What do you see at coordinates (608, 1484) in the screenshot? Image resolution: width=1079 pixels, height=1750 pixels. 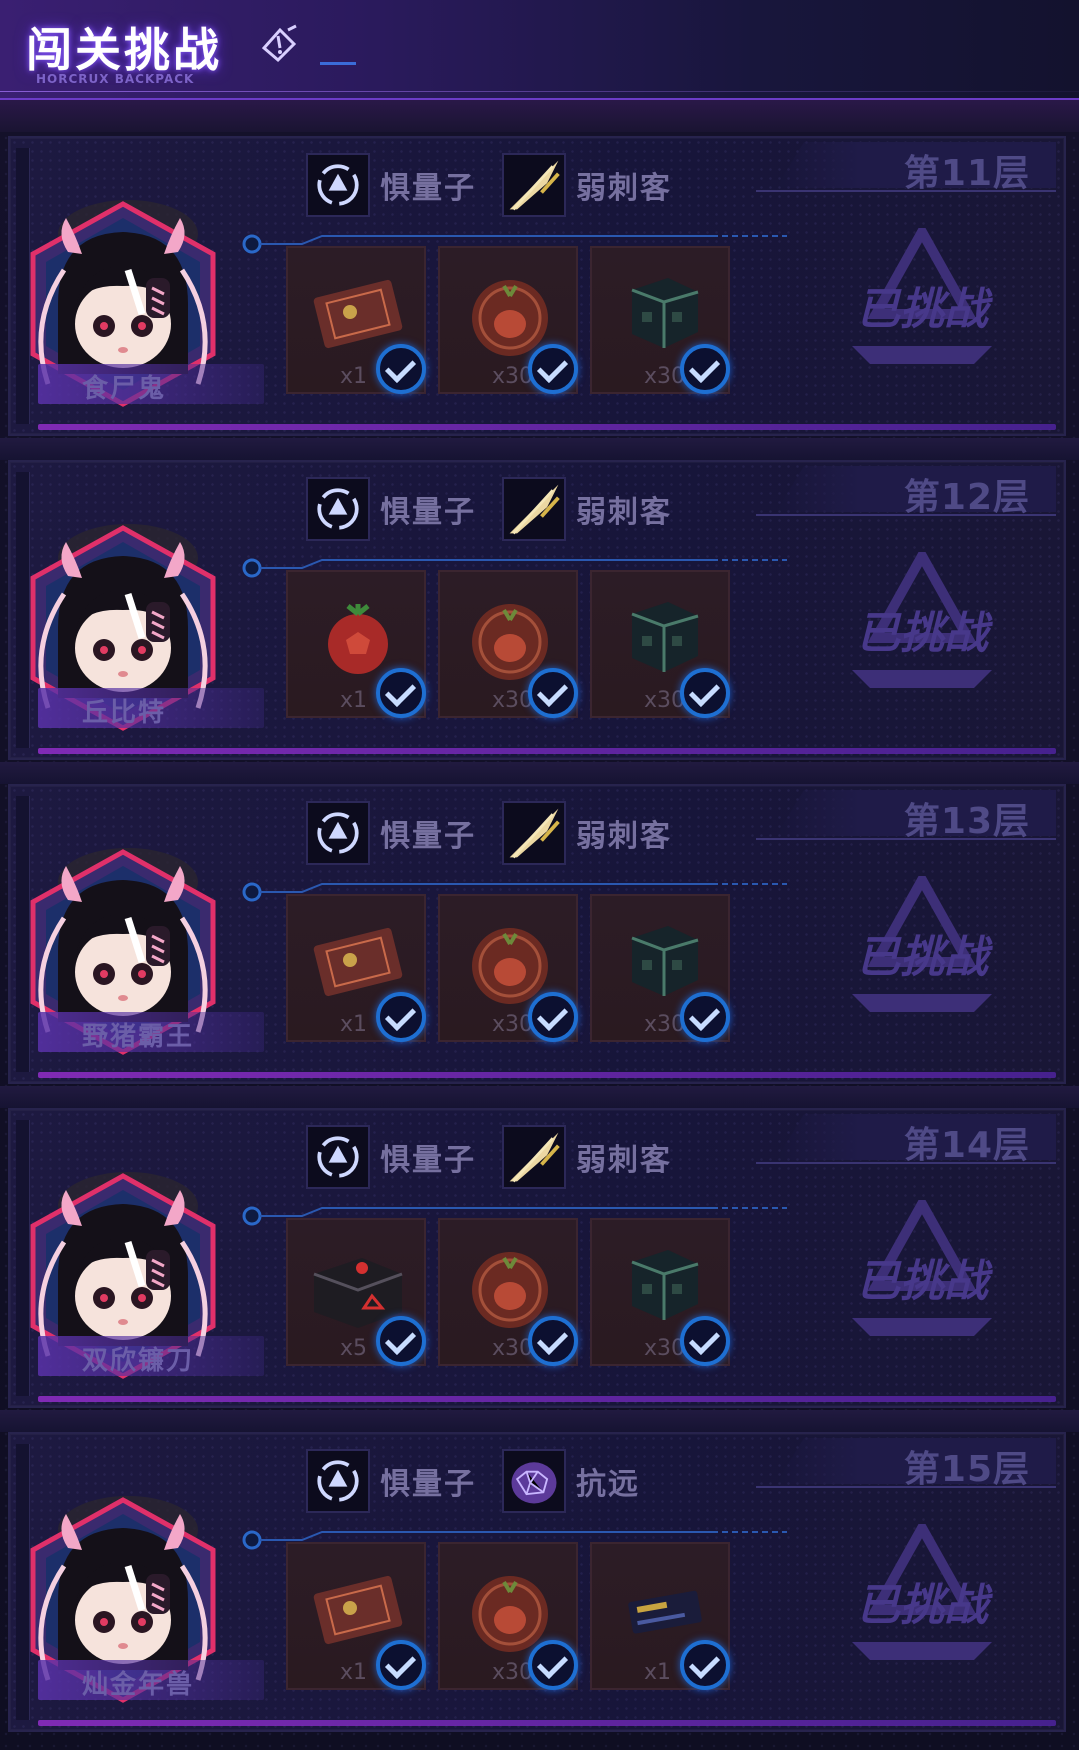 I see `enemy-label: 抗远` at bounding box center [608, 1484].